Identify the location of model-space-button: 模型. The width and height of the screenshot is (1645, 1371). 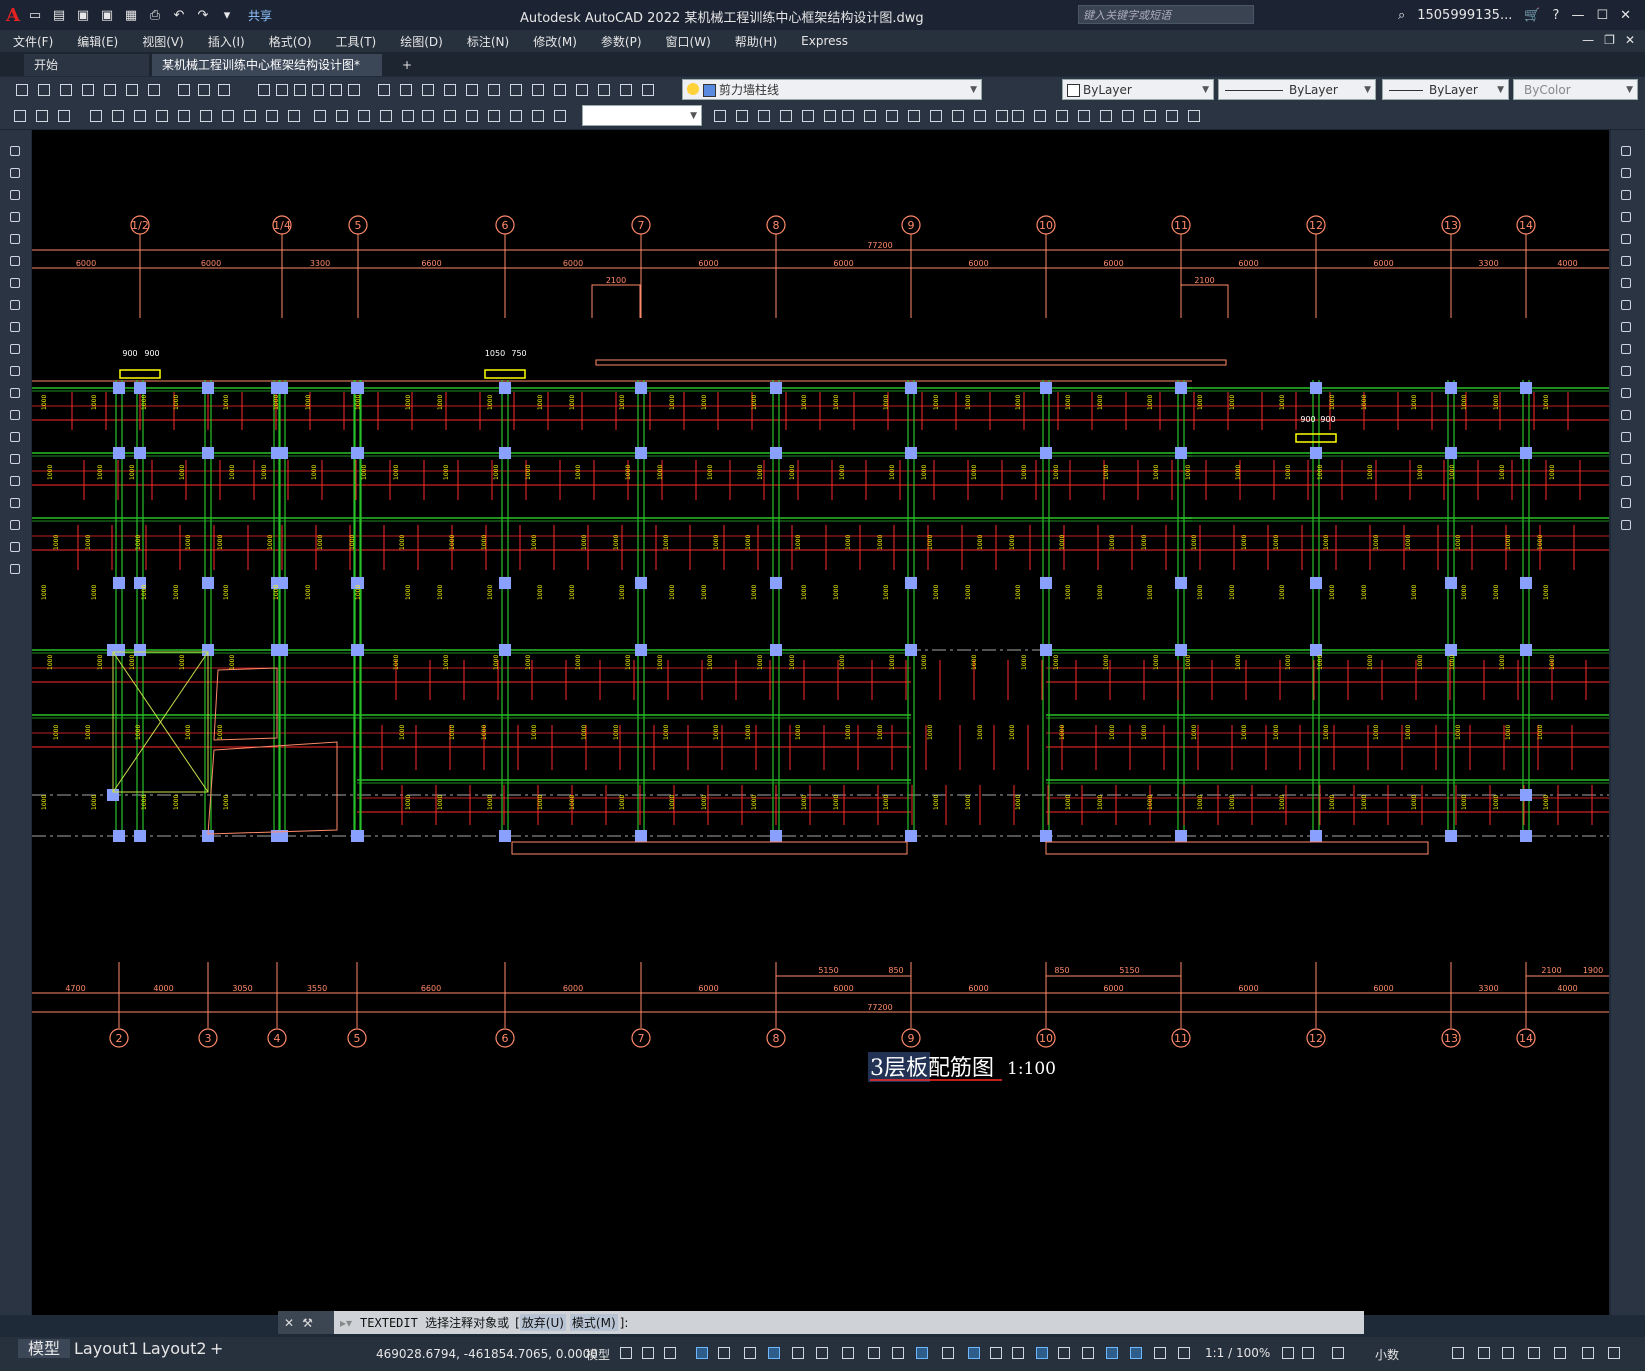
(598, 1354).